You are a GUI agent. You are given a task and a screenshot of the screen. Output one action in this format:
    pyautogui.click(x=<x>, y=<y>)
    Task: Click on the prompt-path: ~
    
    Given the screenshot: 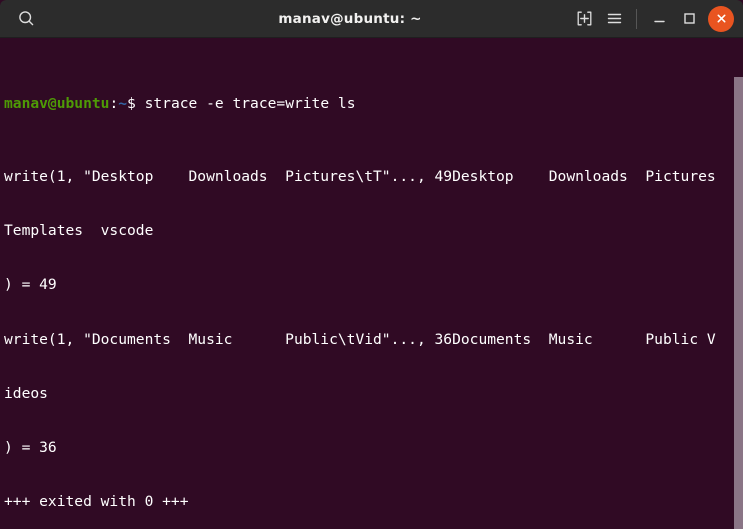 What is the action you would take?
    pyautogui.click(x=123, y=104)
    